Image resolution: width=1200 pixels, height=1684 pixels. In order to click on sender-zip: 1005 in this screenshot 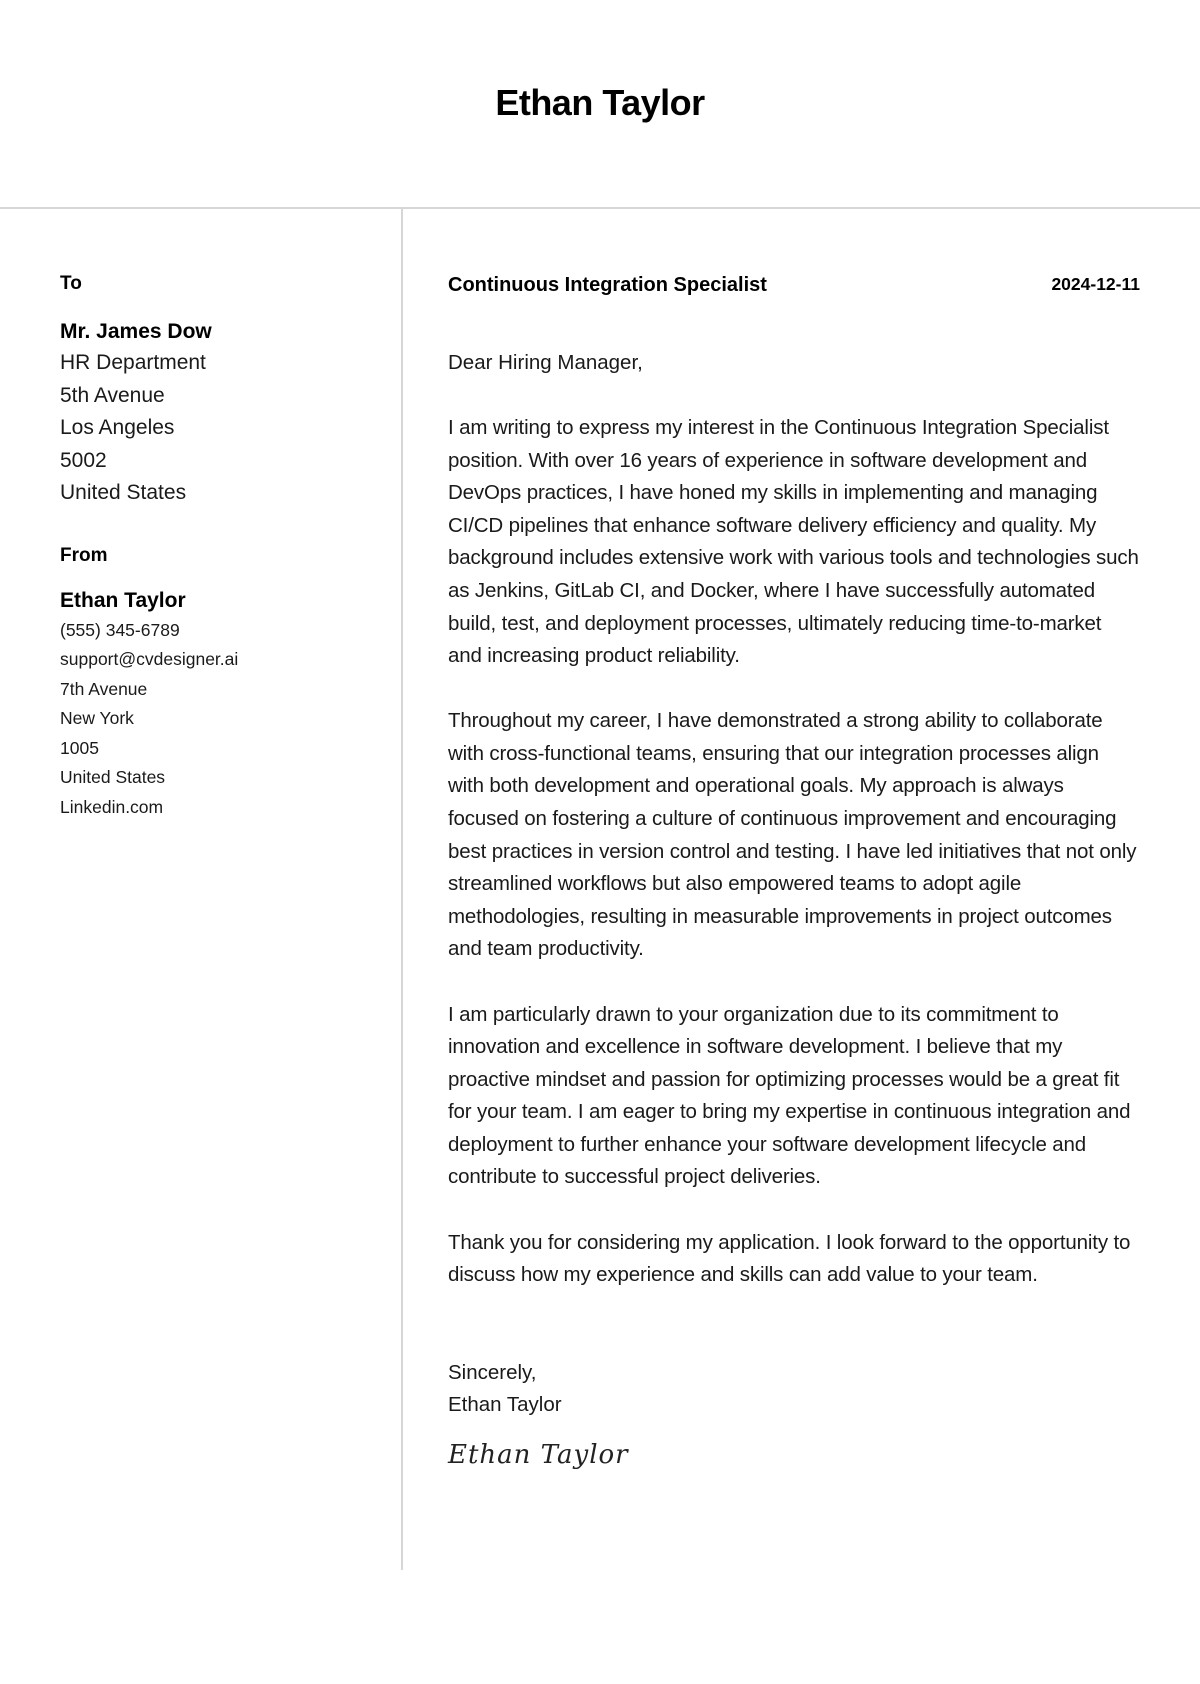, I will do `click(79, 747)`.